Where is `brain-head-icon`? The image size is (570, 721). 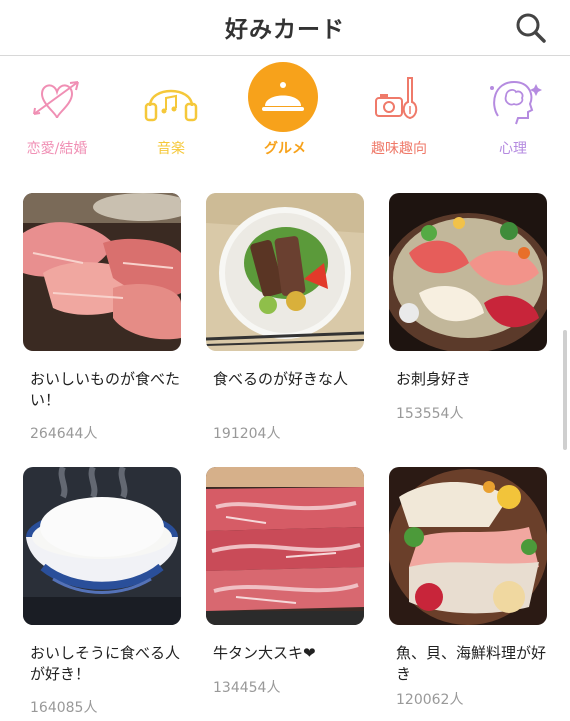
brain-head-icon is located at coordinates (516, 102).